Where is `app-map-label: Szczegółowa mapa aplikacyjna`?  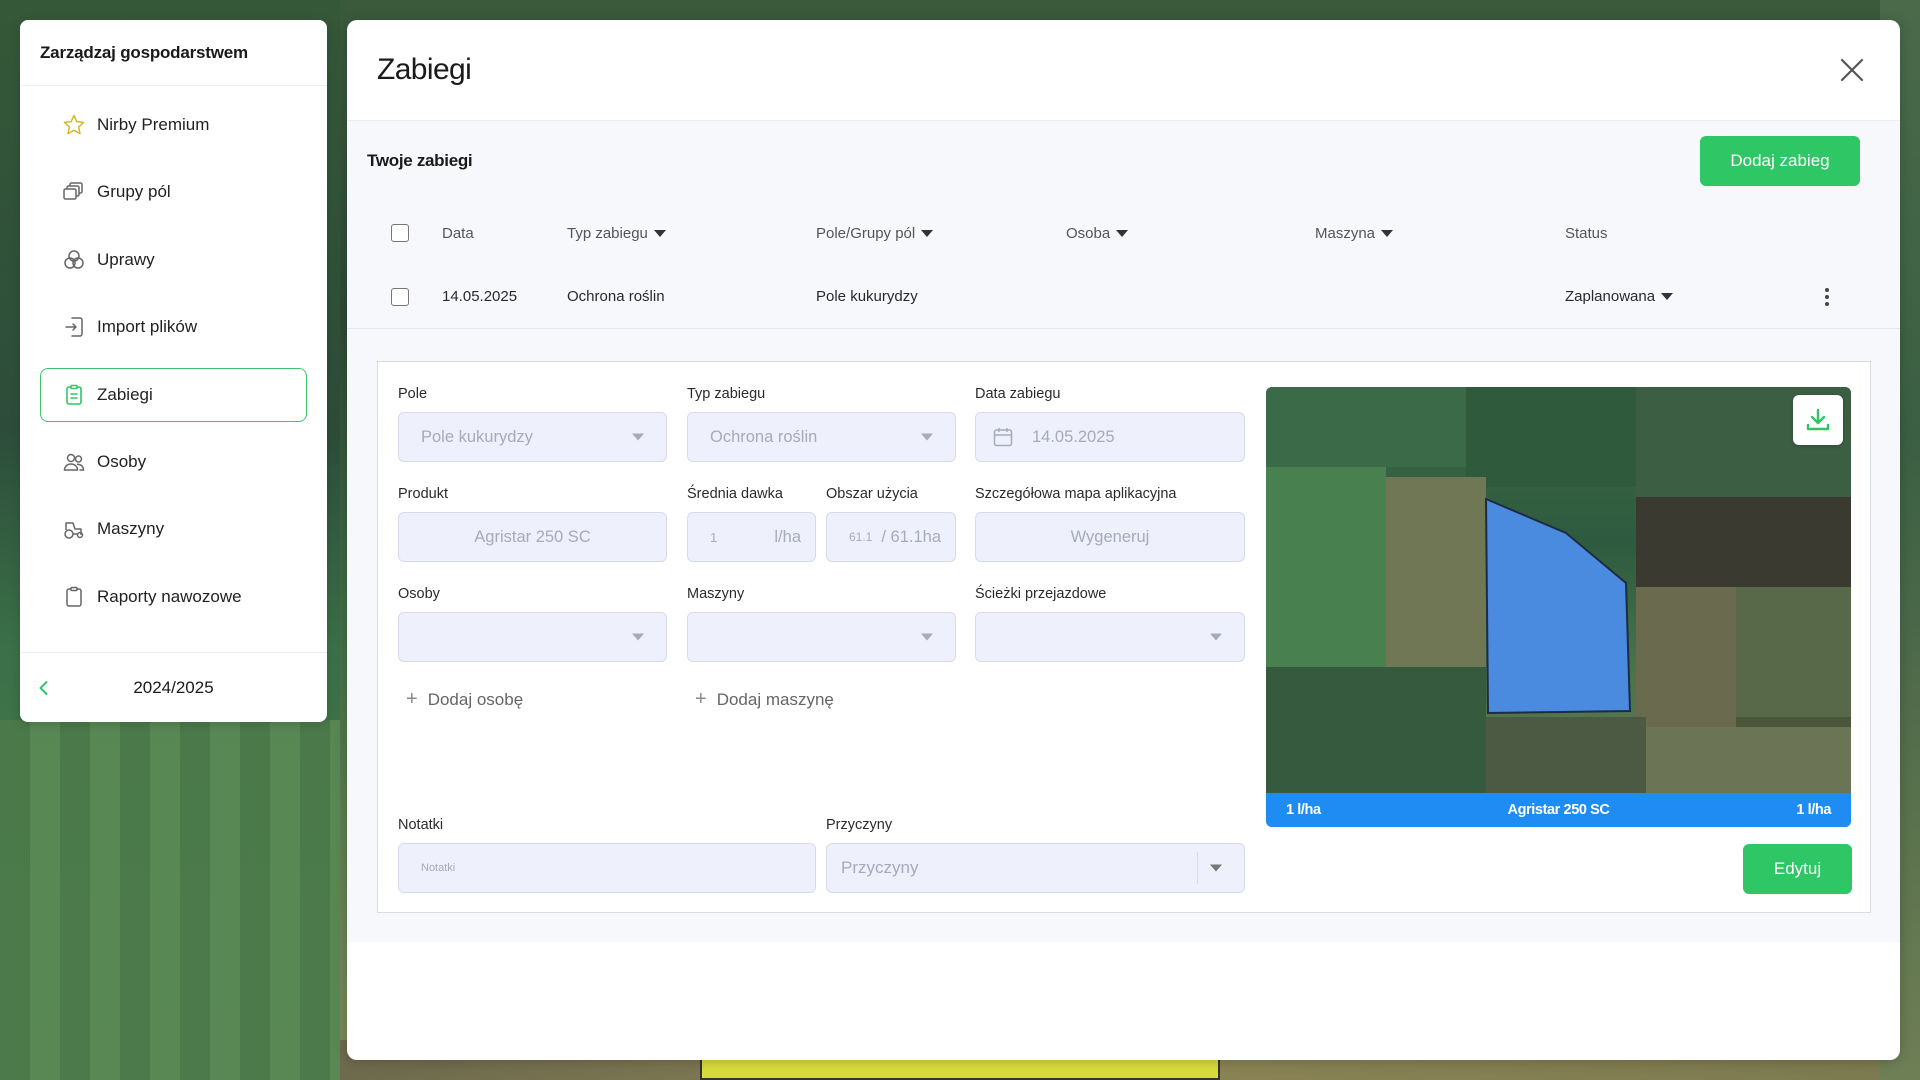 app-map-label: Szczegółowa mapa aplikacyjna is located at coordinates (1076, 494).